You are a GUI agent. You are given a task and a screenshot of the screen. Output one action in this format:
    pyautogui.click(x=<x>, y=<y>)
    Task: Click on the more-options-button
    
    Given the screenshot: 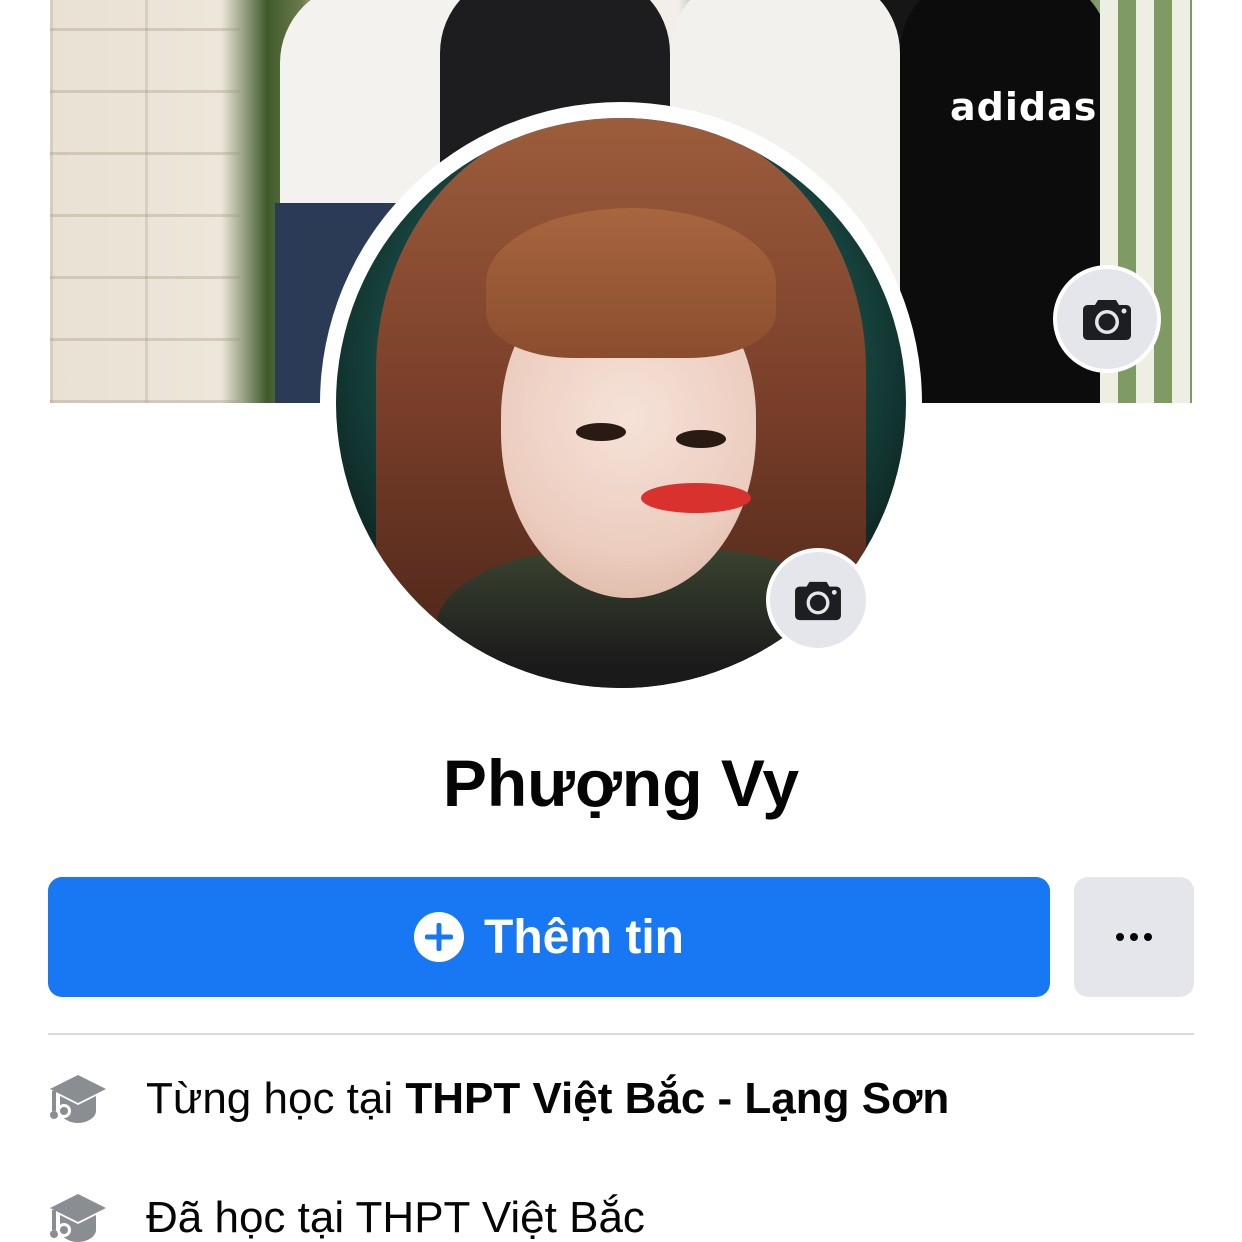 What is the action you would take?
    pyautogui.click(x=1134, y=937)
    